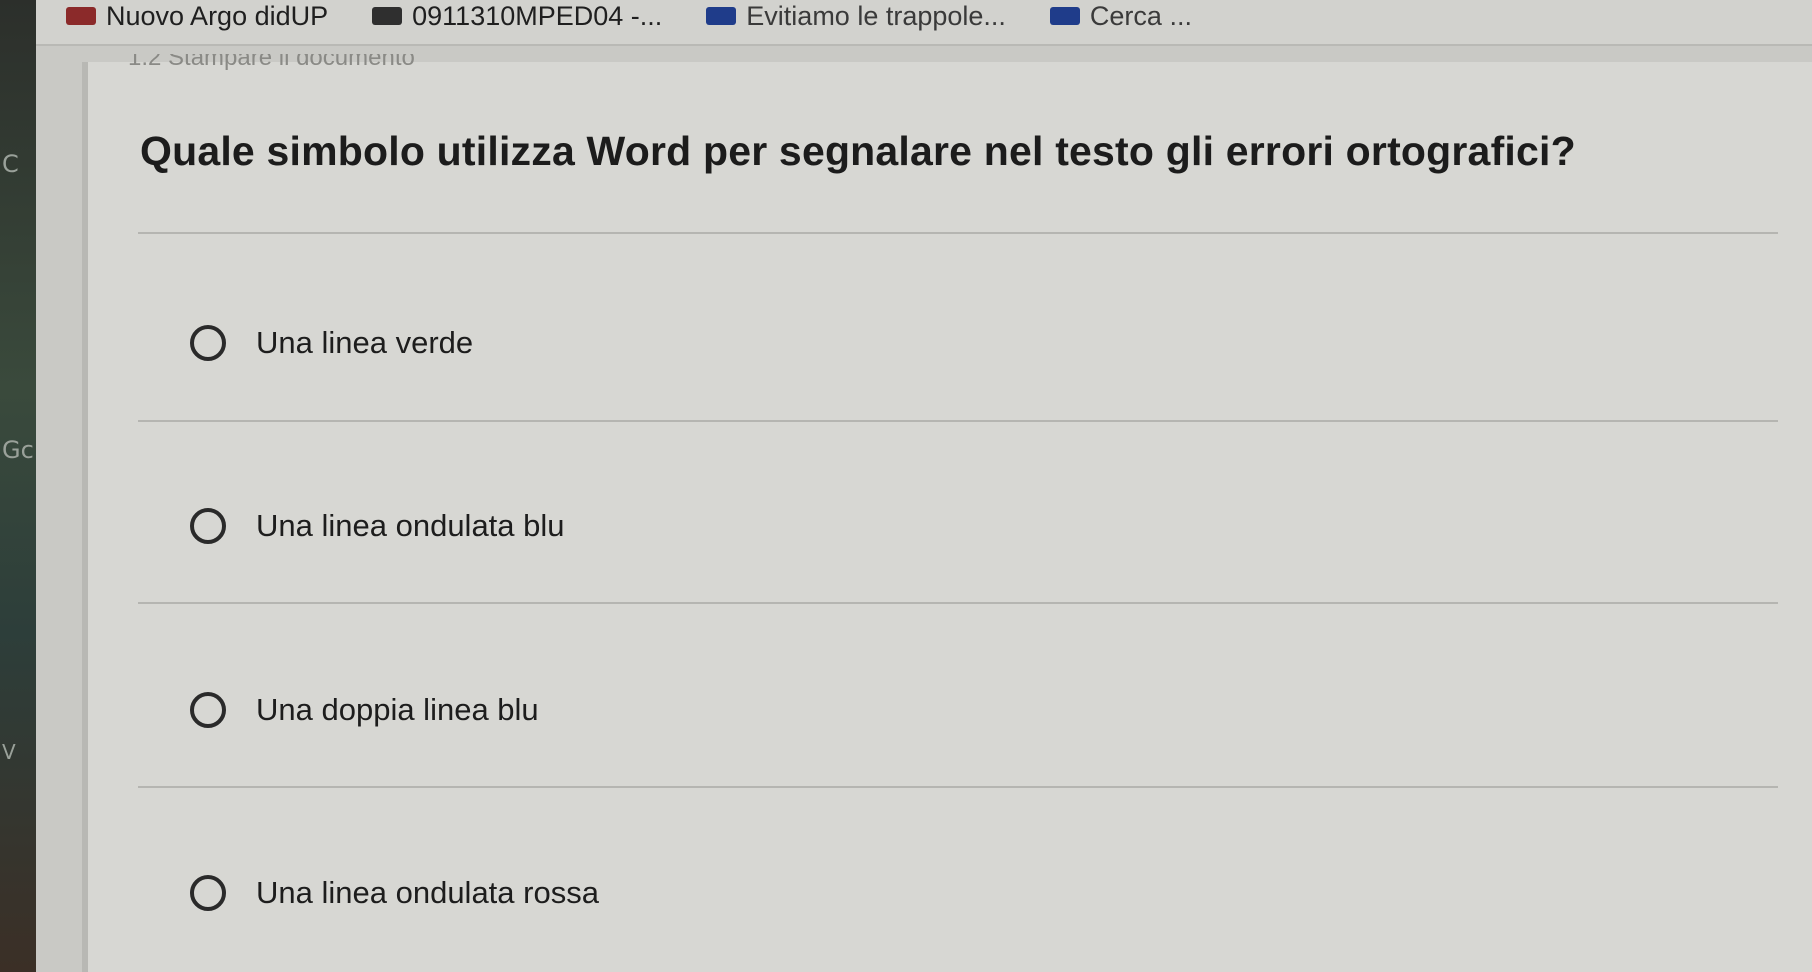 This screenshot has width=1812, height=972. What do you see at coordinates (410, 525) in the screenshot?
I see `option-label: Una linea ondulata blu` at bounding box center [410, 525].